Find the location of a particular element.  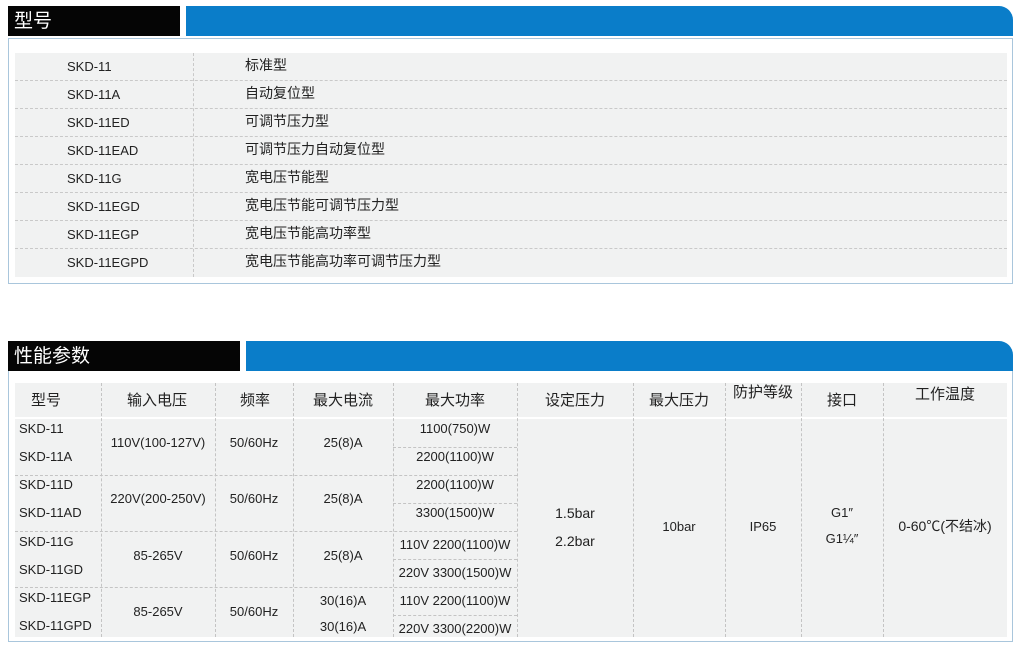

model-code: SKD-11ED is located at coordinates (98, 122).